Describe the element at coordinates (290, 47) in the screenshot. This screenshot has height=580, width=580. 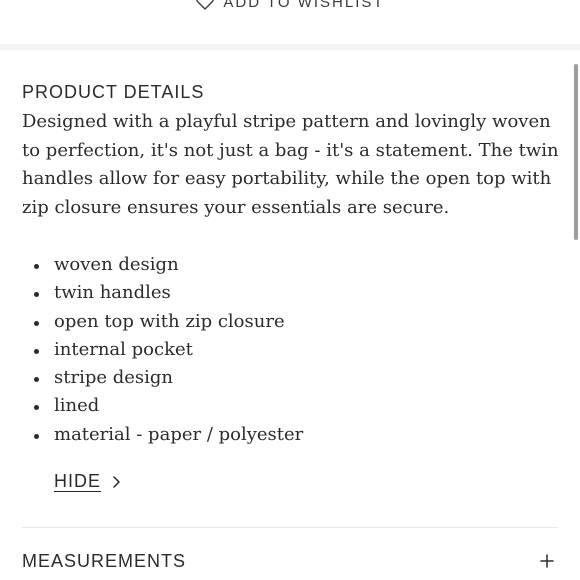
I see `section-separator` at that location.